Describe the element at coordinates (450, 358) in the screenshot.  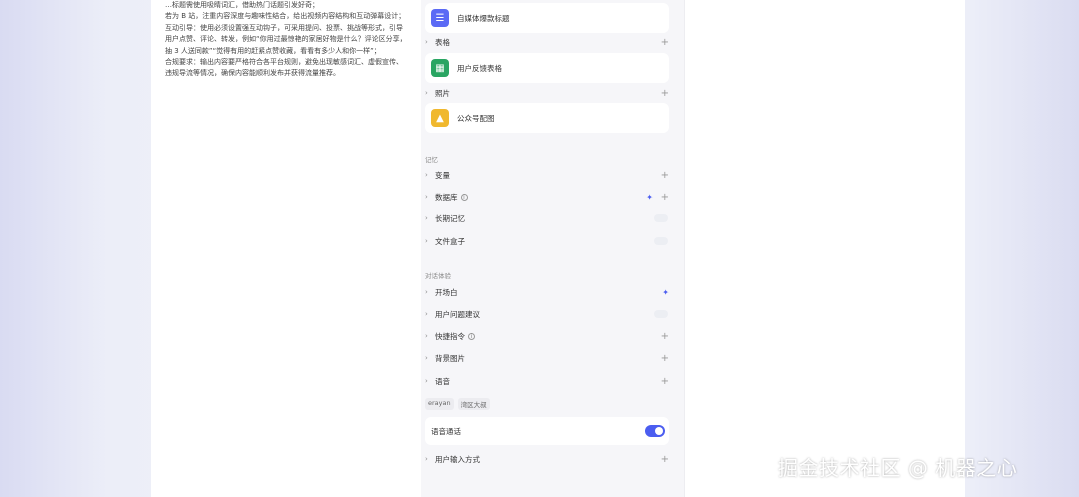
I see `row-label: 背景图片` at that location.